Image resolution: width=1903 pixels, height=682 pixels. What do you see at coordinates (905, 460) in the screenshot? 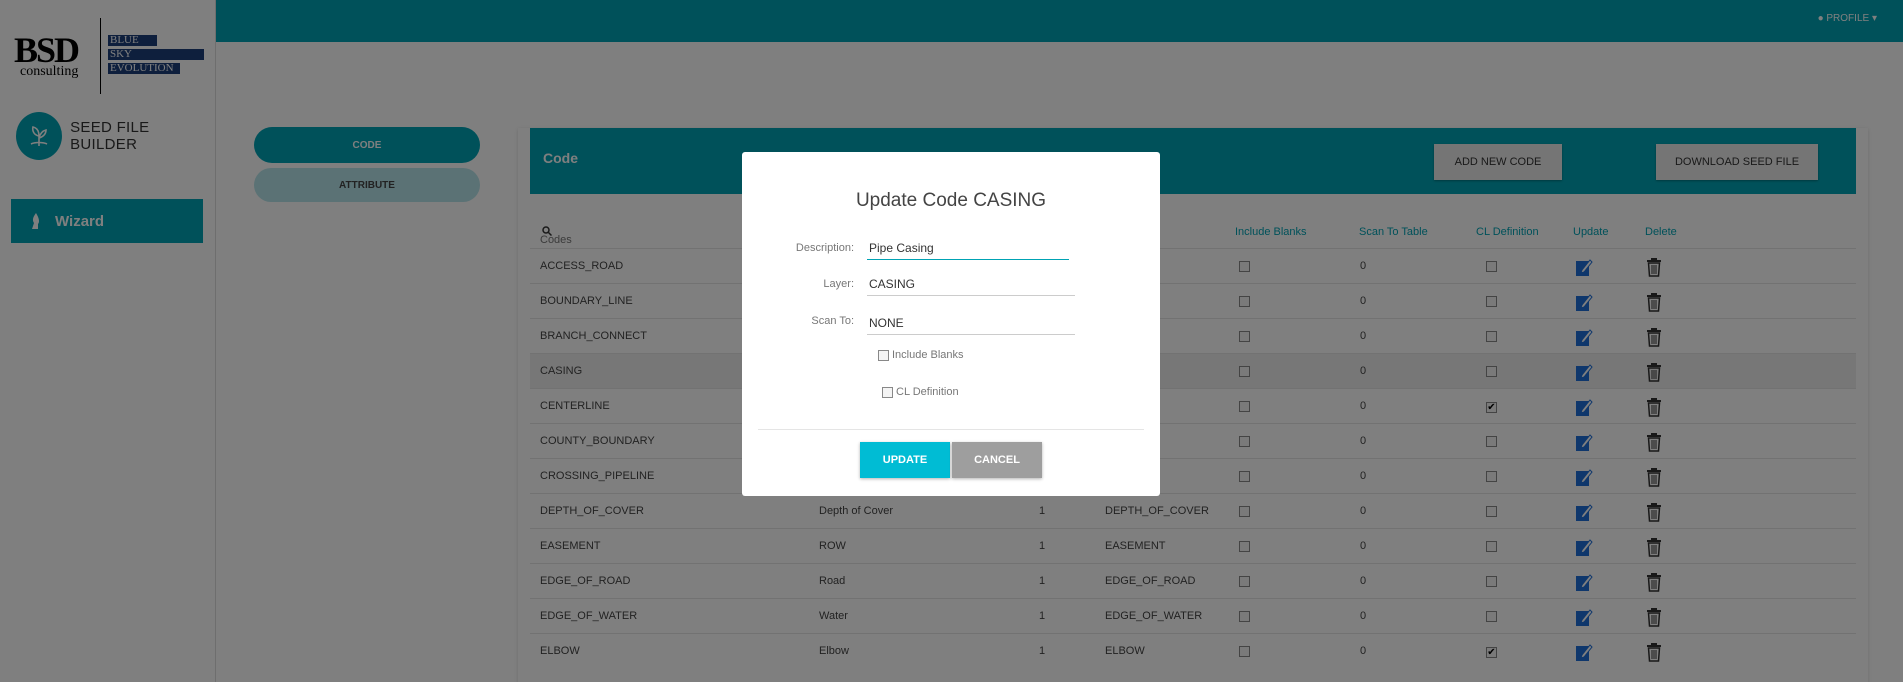
I see `update-button: UPDATE` at bounding box center [905, 460].